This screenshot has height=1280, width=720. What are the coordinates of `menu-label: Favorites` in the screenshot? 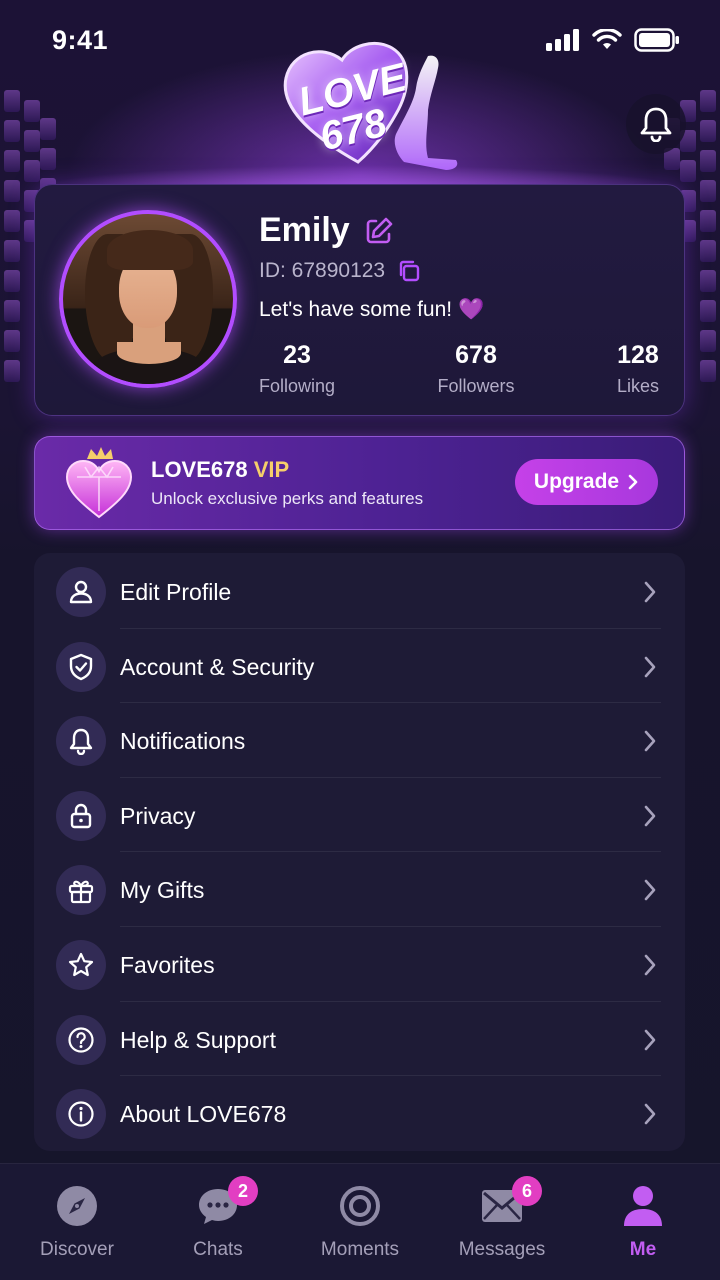 It's located at (167, 964).